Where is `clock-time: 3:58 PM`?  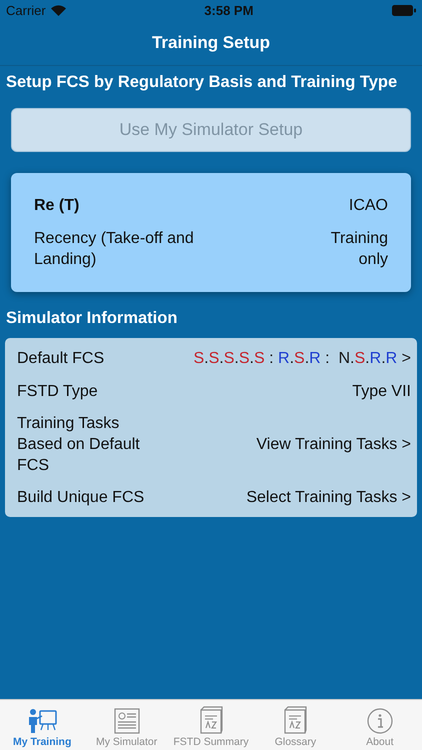 clock-time: 3:58 PM is located at coordinates (229, 10).